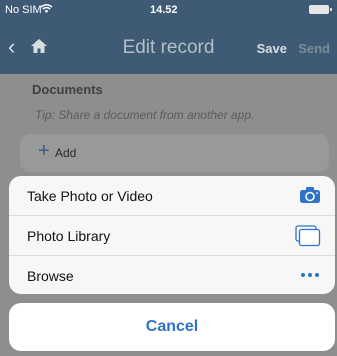  Describe the element at coordinates (66, 153) in the screenshot. I see `add-label: Add` at that location.